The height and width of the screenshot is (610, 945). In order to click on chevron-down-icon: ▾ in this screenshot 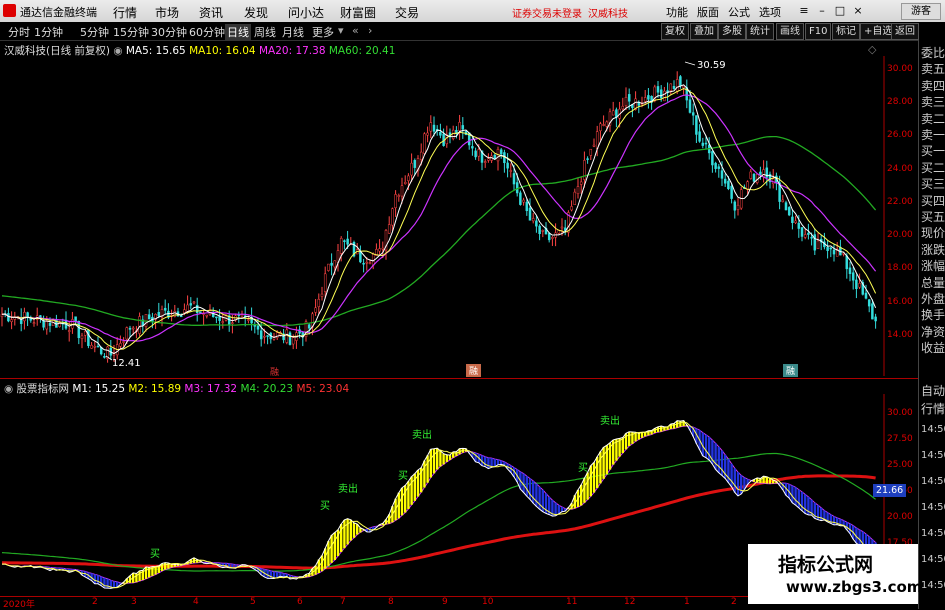, I will do `click(341, 30)`.